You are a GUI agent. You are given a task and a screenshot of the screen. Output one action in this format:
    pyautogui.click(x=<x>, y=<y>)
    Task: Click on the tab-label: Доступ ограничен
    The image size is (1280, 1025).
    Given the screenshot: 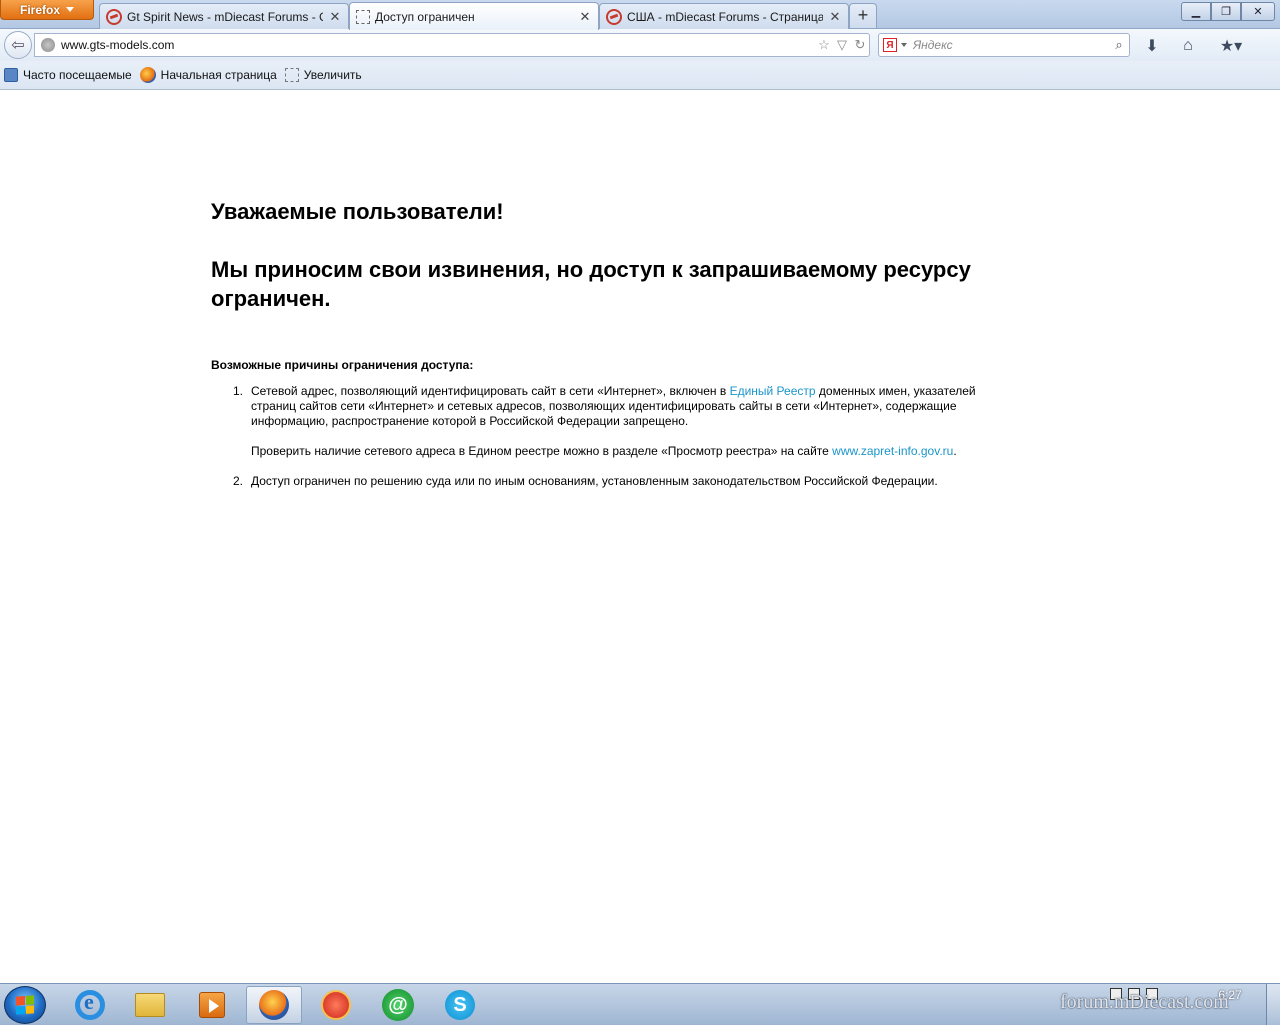 What is the action you would take?
    pyautogui.click(x=425, y=16)
    